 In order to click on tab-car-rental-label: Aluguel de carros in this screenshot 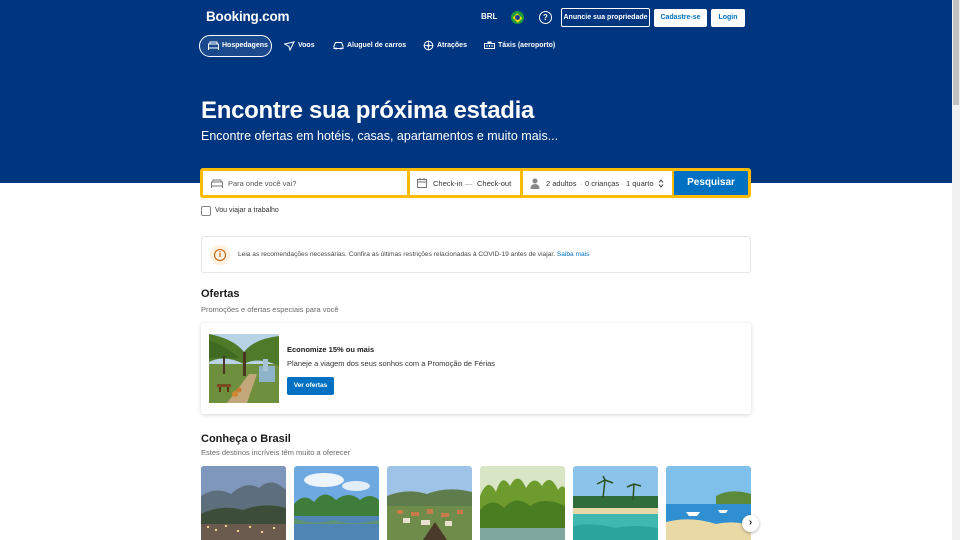, I will do `click(377, 45)`.